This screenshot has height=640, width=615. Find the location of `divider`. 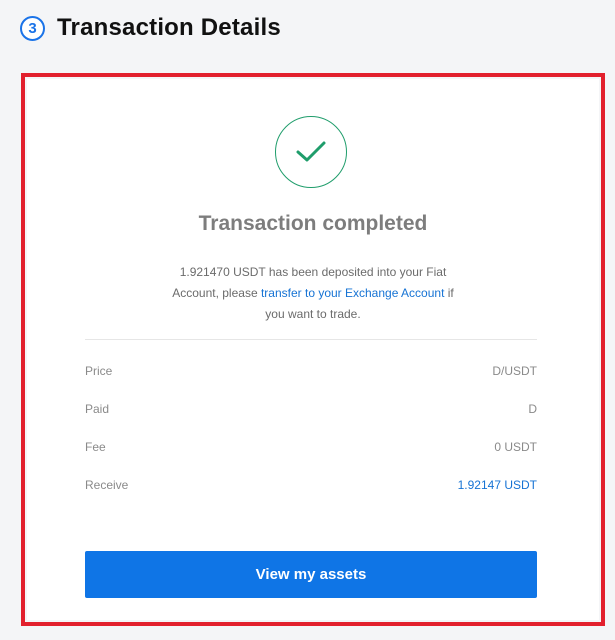

divider is located at coordinates (311, 339).